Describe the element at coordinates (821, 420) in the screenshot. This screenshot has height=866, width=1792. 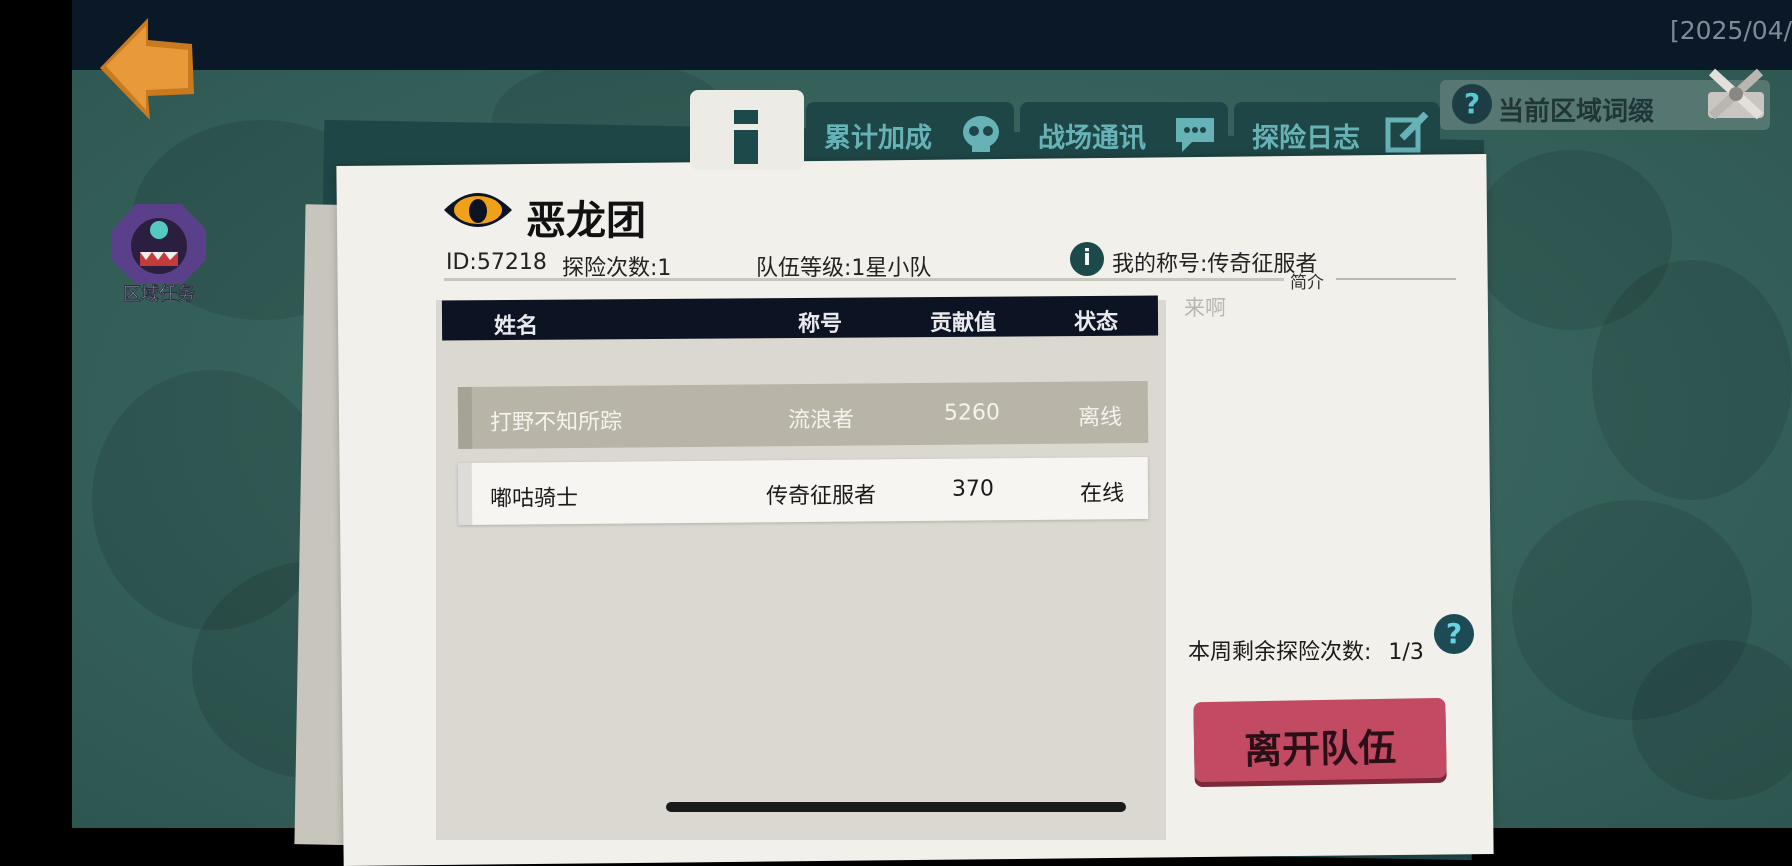
I see `member-title: 流浪者` at that location.